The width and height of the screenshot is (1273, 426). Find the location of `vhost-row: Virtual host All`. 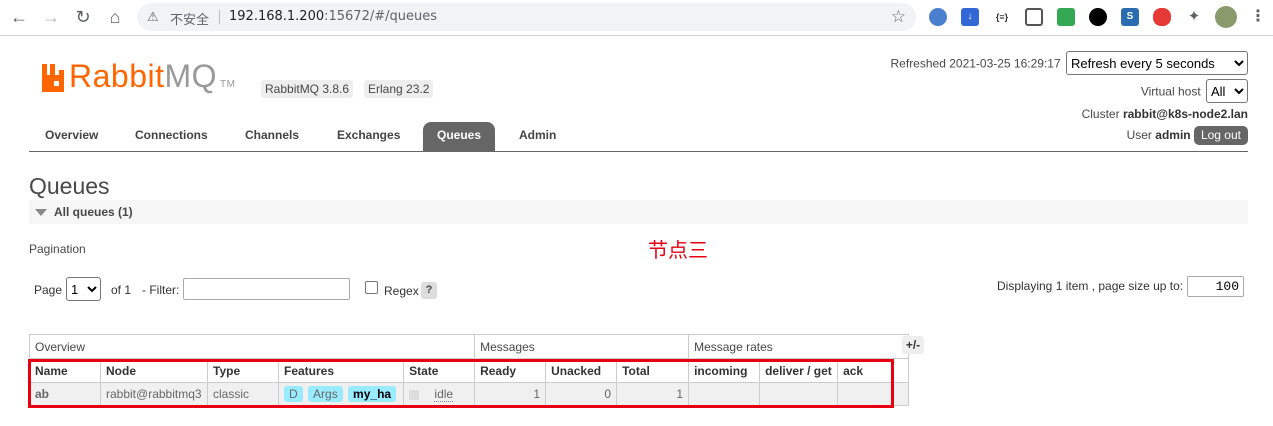

vhost-row: Virtual host All is located at coordinates (1194, 91).